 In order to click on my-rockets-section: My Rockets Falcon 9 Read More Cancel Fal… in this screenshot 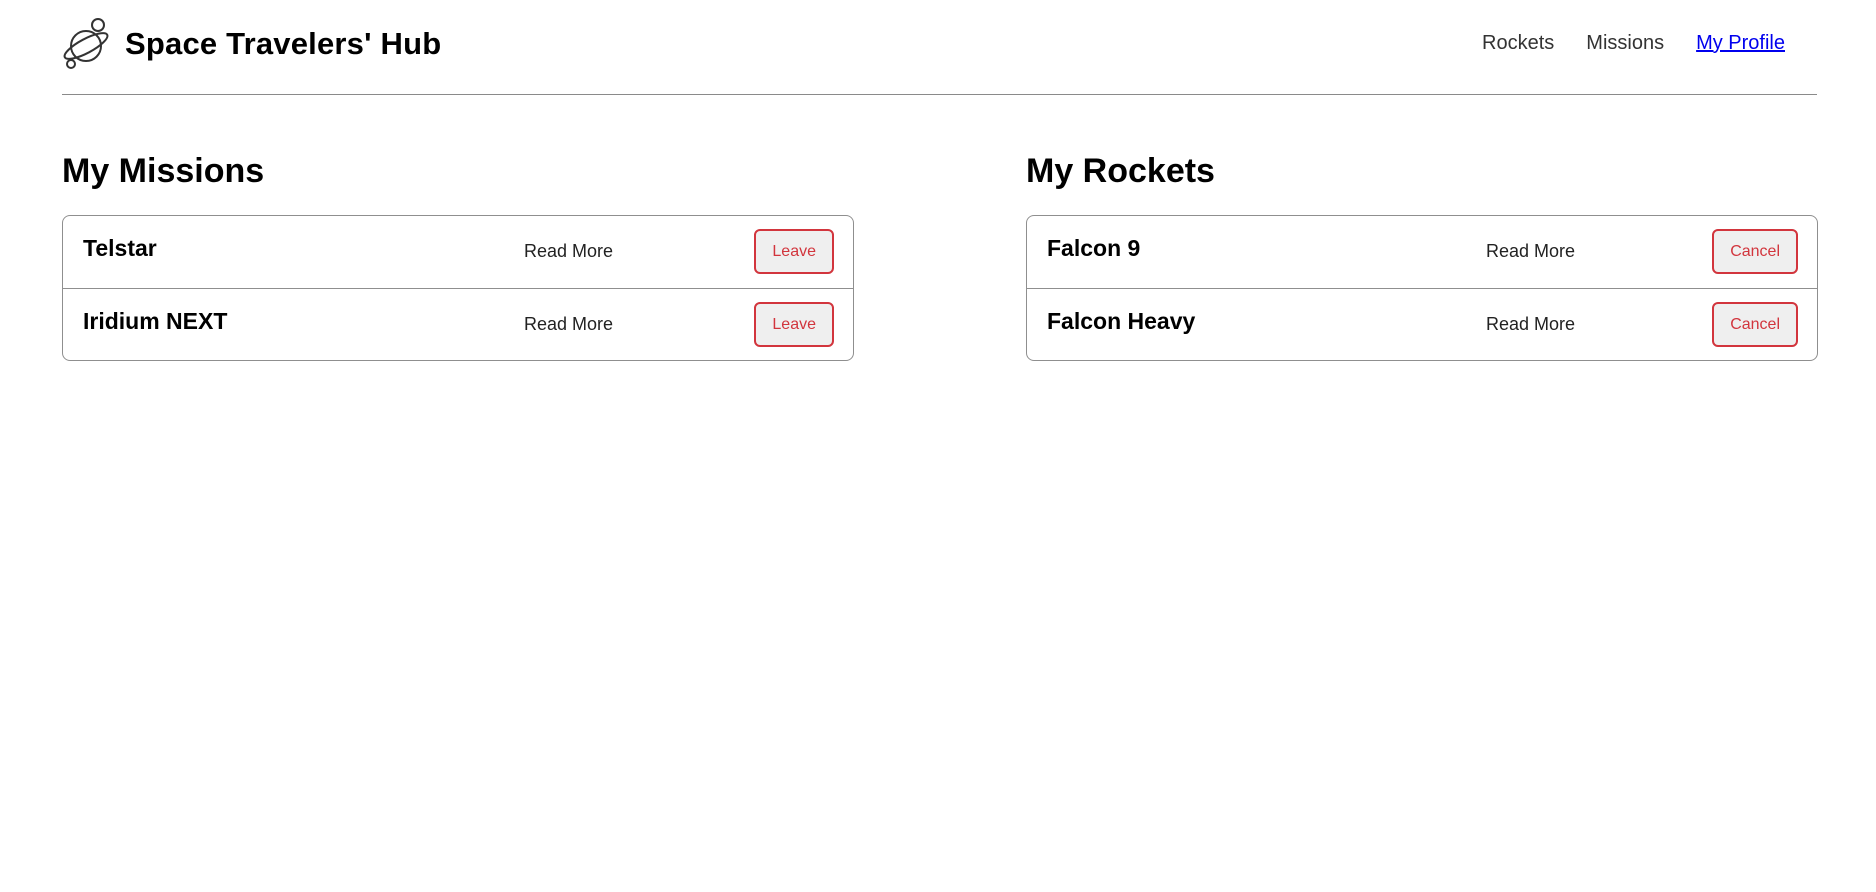, I will do `click(1422, 253)`.